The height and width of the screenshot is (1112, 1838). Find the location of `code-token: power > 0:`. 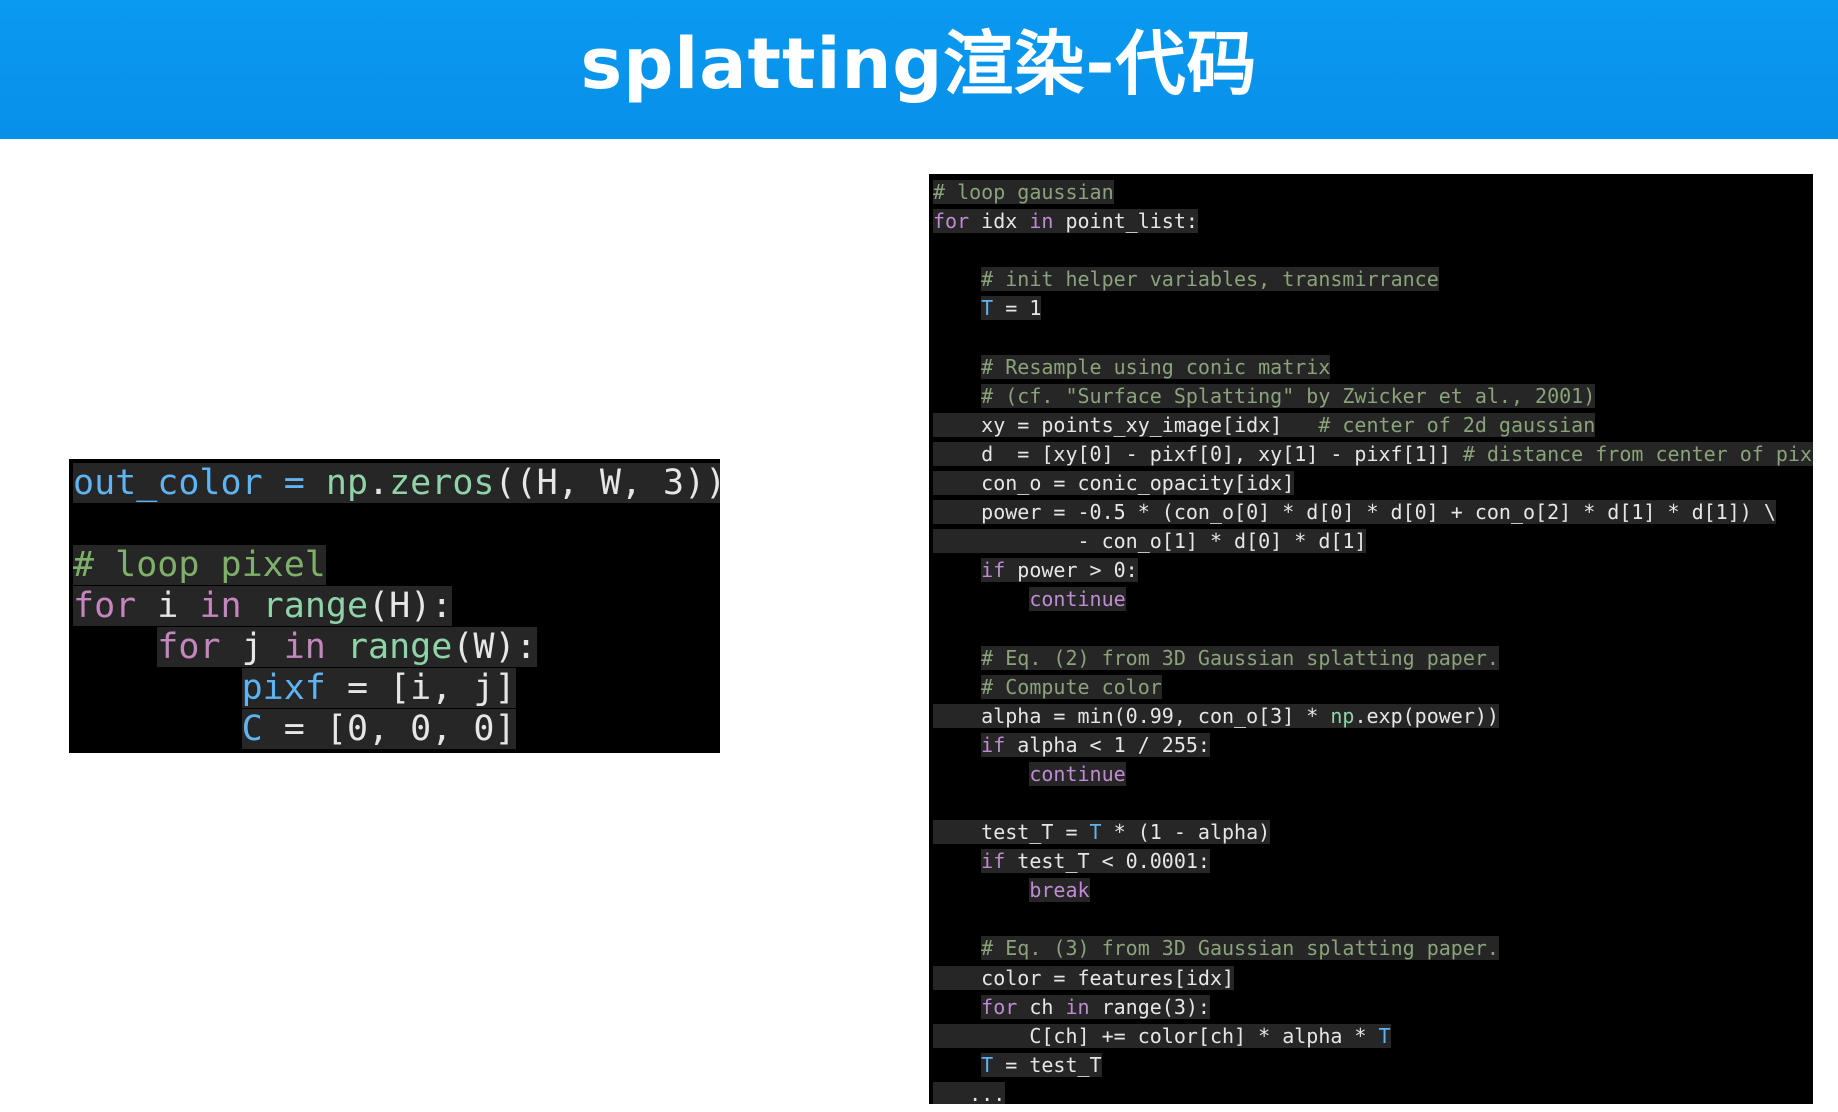

code-token: power > 0: is located at coordinates (1071, 570).